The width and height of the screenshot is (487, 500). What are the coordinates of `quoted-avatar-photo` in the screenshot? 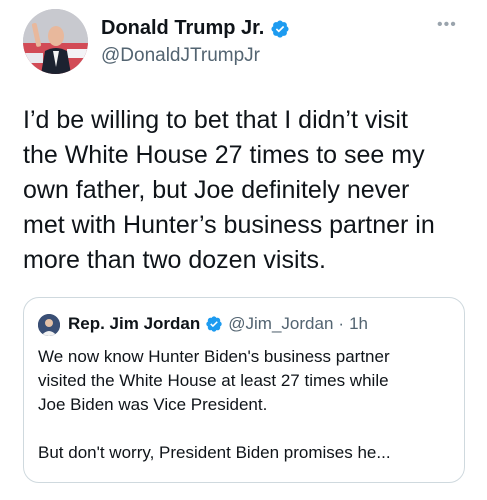 It's located at (49, 325).